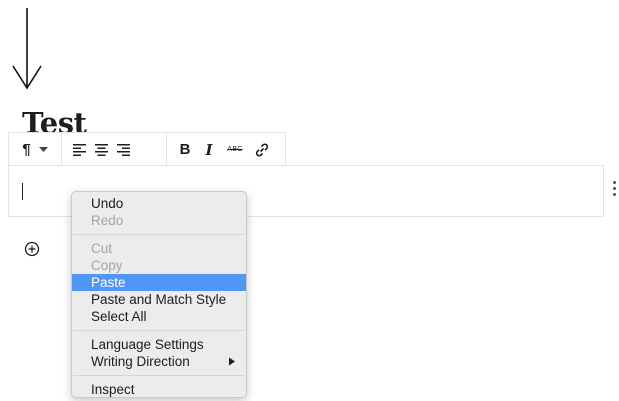 This screenshot has width=619, height=401. Describe the element at coordinates (27, 49) in the screenshot. I see `down-arrow-icon` at that location.